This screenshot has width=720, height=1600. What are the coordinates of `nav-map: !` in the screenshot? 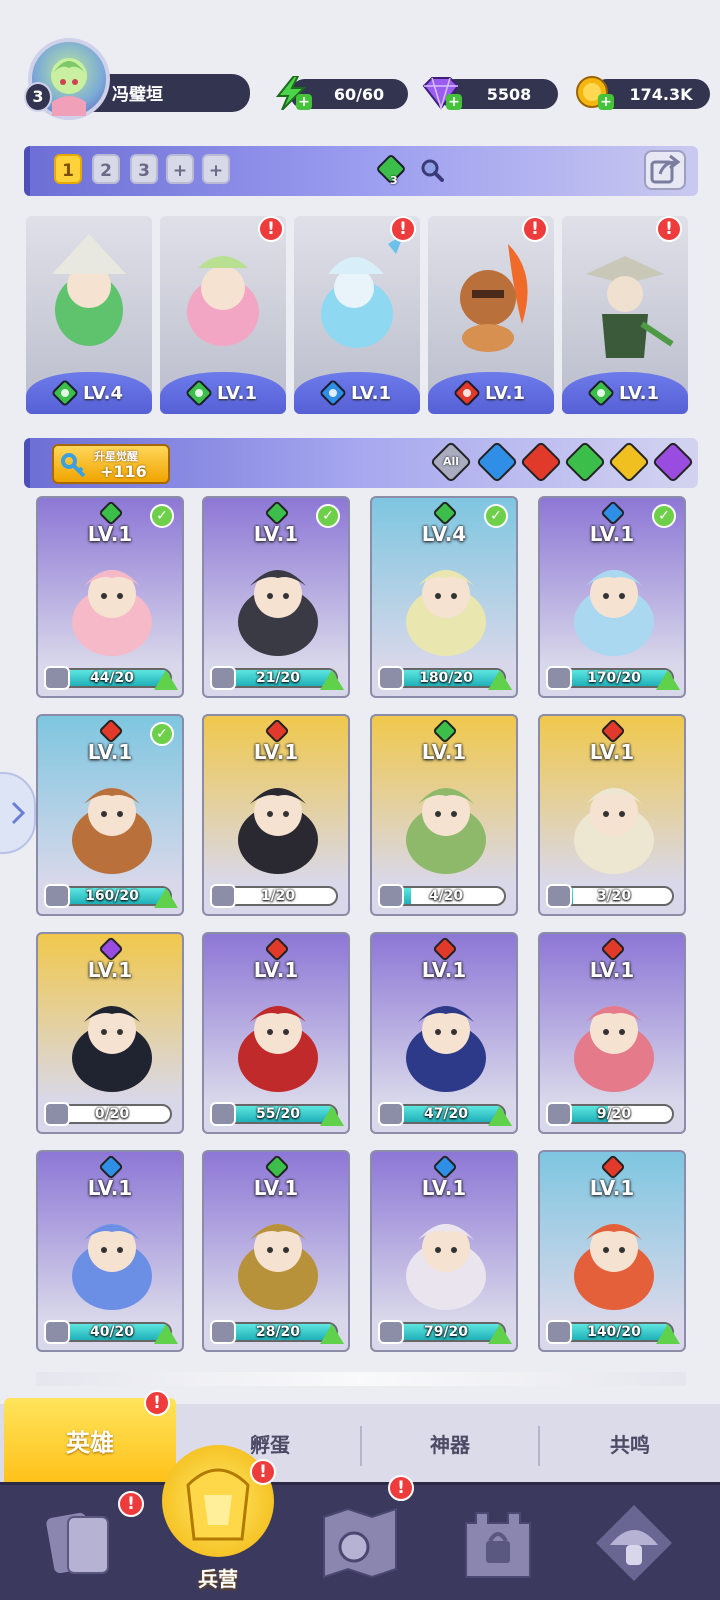 It's located at (362, 1533).